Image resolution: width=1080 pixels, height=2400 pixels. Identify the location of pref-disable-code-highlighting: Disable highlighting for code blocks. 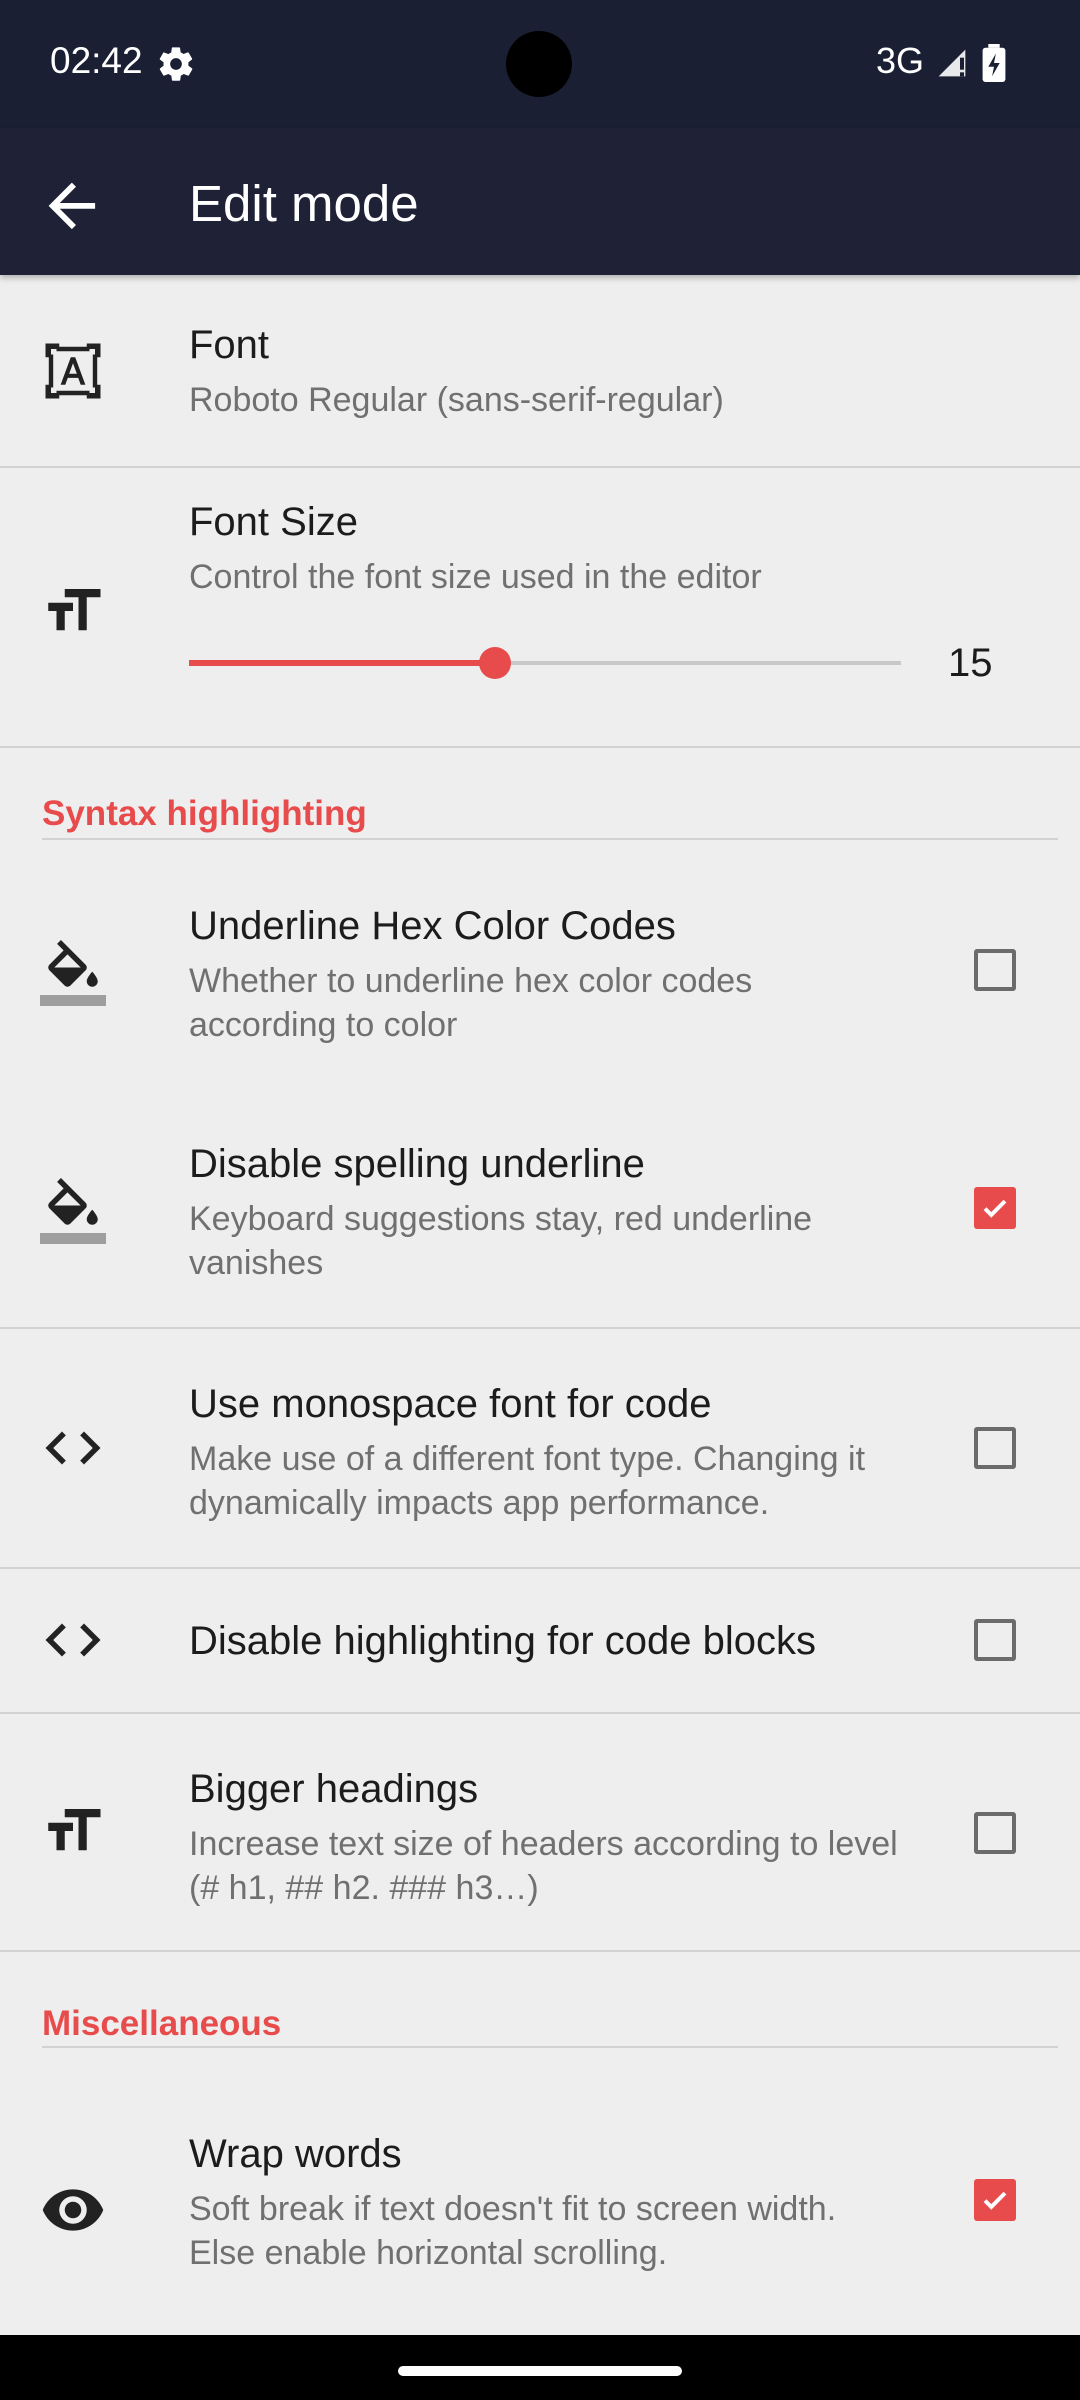
(540, 1640).